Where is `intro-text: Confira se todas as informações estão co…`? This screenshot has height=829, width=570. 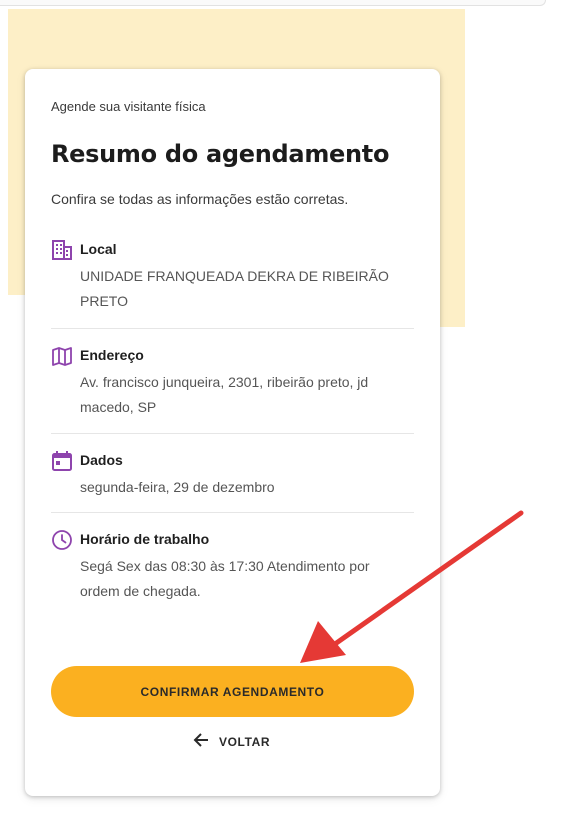
intro-text: Confira se todas as informações estão co… is located at coordinates (200, 199).